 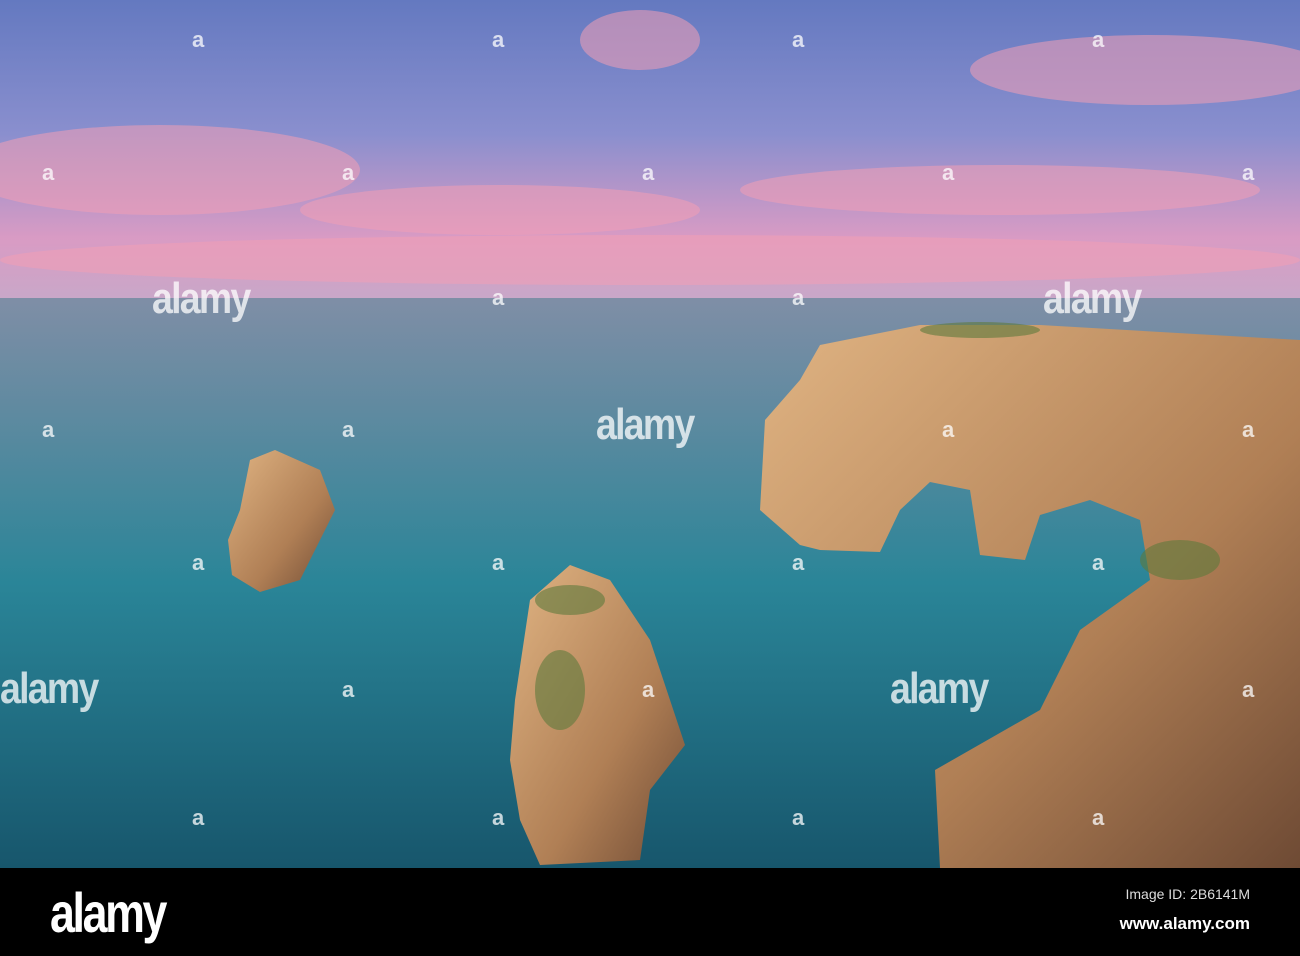 I want to click on alamy-logo: alamy, so click(x=108, y=912).